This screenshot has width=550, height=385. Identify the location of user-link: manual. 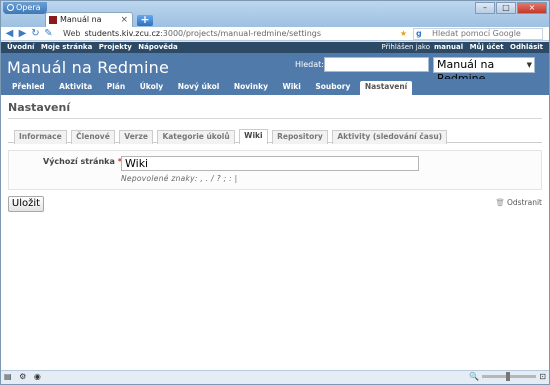
(448, 47).